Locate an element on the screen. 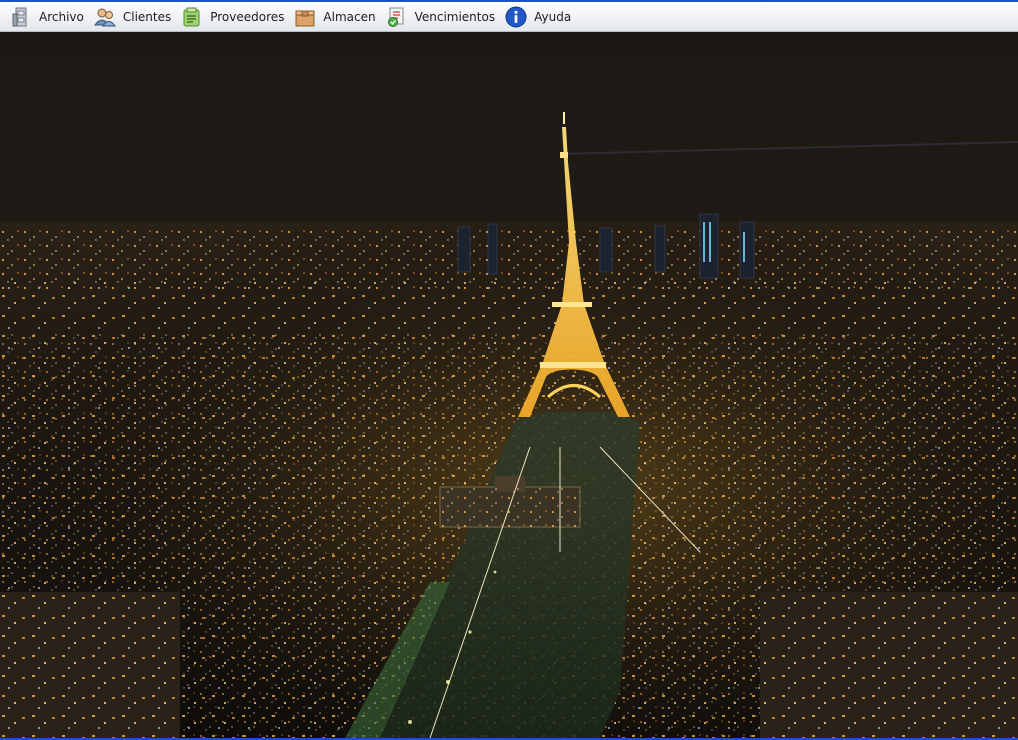 Image resolution: width=1018 pixels, height=740 pixels. menu-ayuda-label: Ayuda is located at coordinates (553, 16).